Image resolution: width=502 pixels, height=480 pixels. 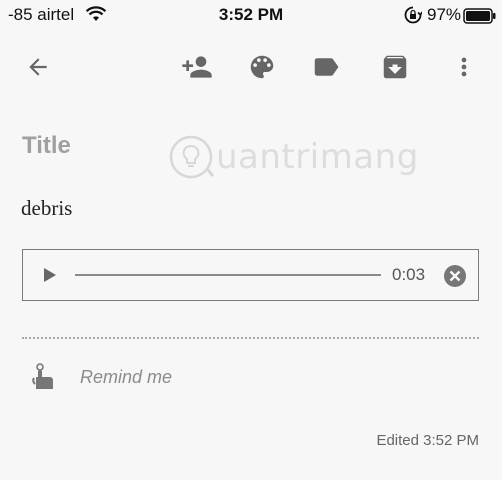 I want to click on audio-duration: 0:03, so click(x=409, y=274).